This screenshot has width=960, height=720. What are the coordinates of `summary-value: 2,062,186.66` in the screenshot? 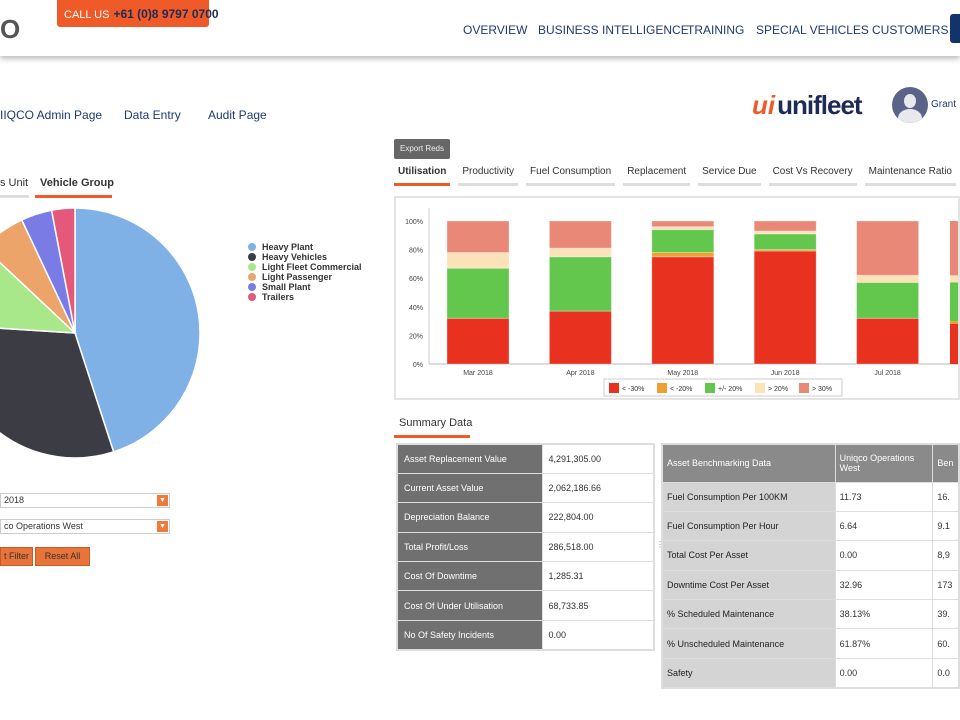 It's located at (598, 488).